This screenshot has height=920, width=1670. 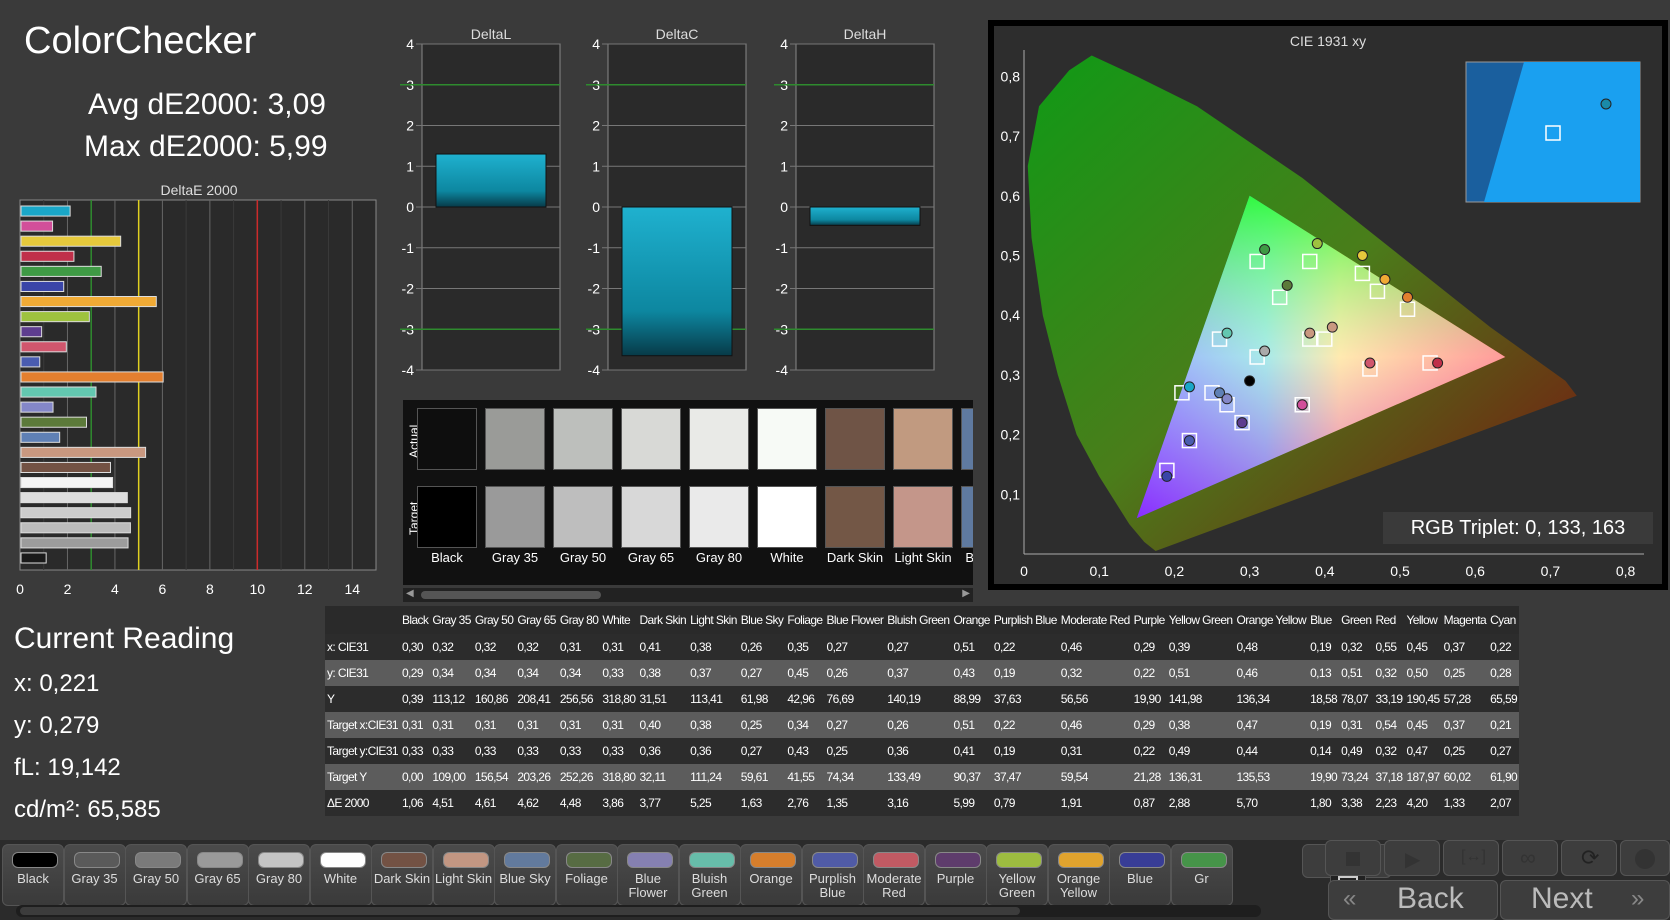 I want to click on patch-button: Blue, so click(x=1140, y=875).